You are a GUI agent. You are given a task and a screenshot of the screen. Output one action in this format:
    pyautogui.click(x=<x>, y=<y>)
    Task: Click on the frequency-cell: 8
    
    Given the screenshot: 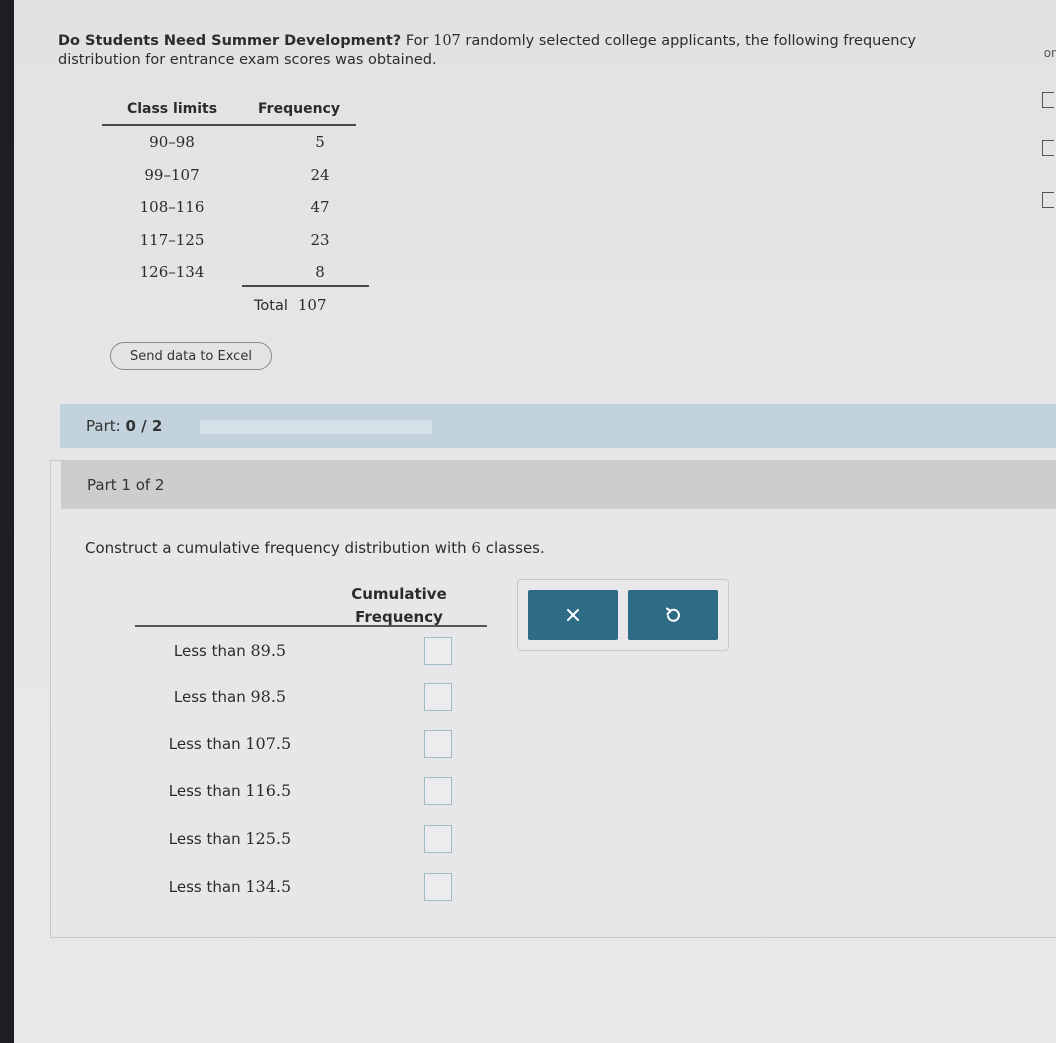 What is the action you would take?
    pyautogui.click(x=320, y=272)
    